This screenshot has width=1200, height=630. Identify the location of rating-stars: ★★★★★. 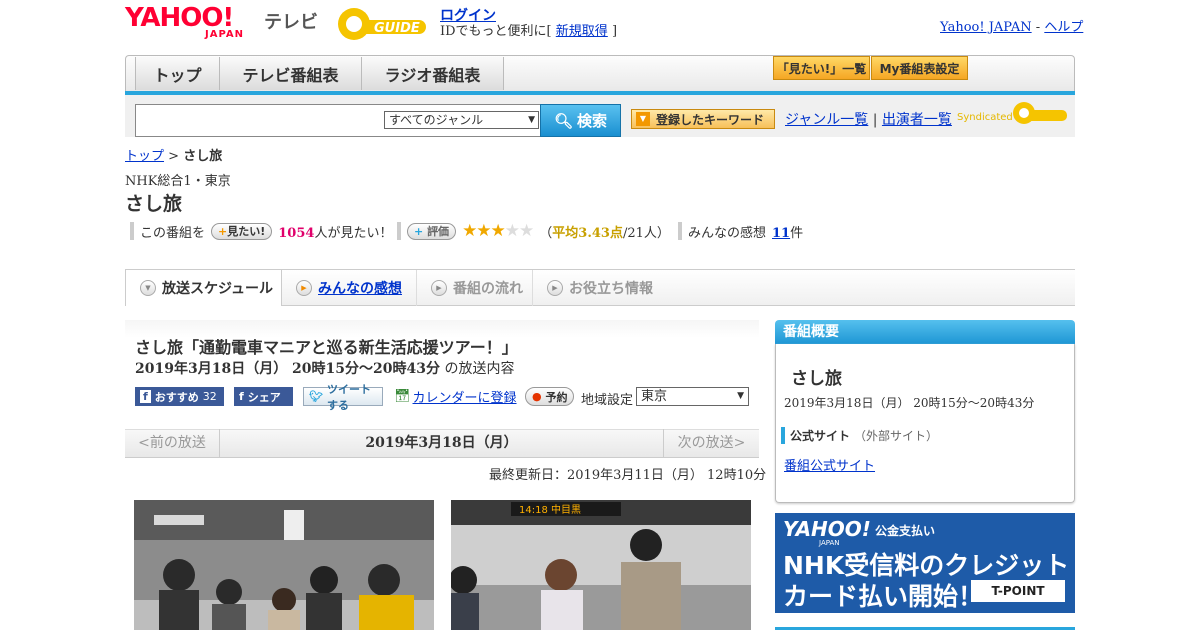
(498, 231).